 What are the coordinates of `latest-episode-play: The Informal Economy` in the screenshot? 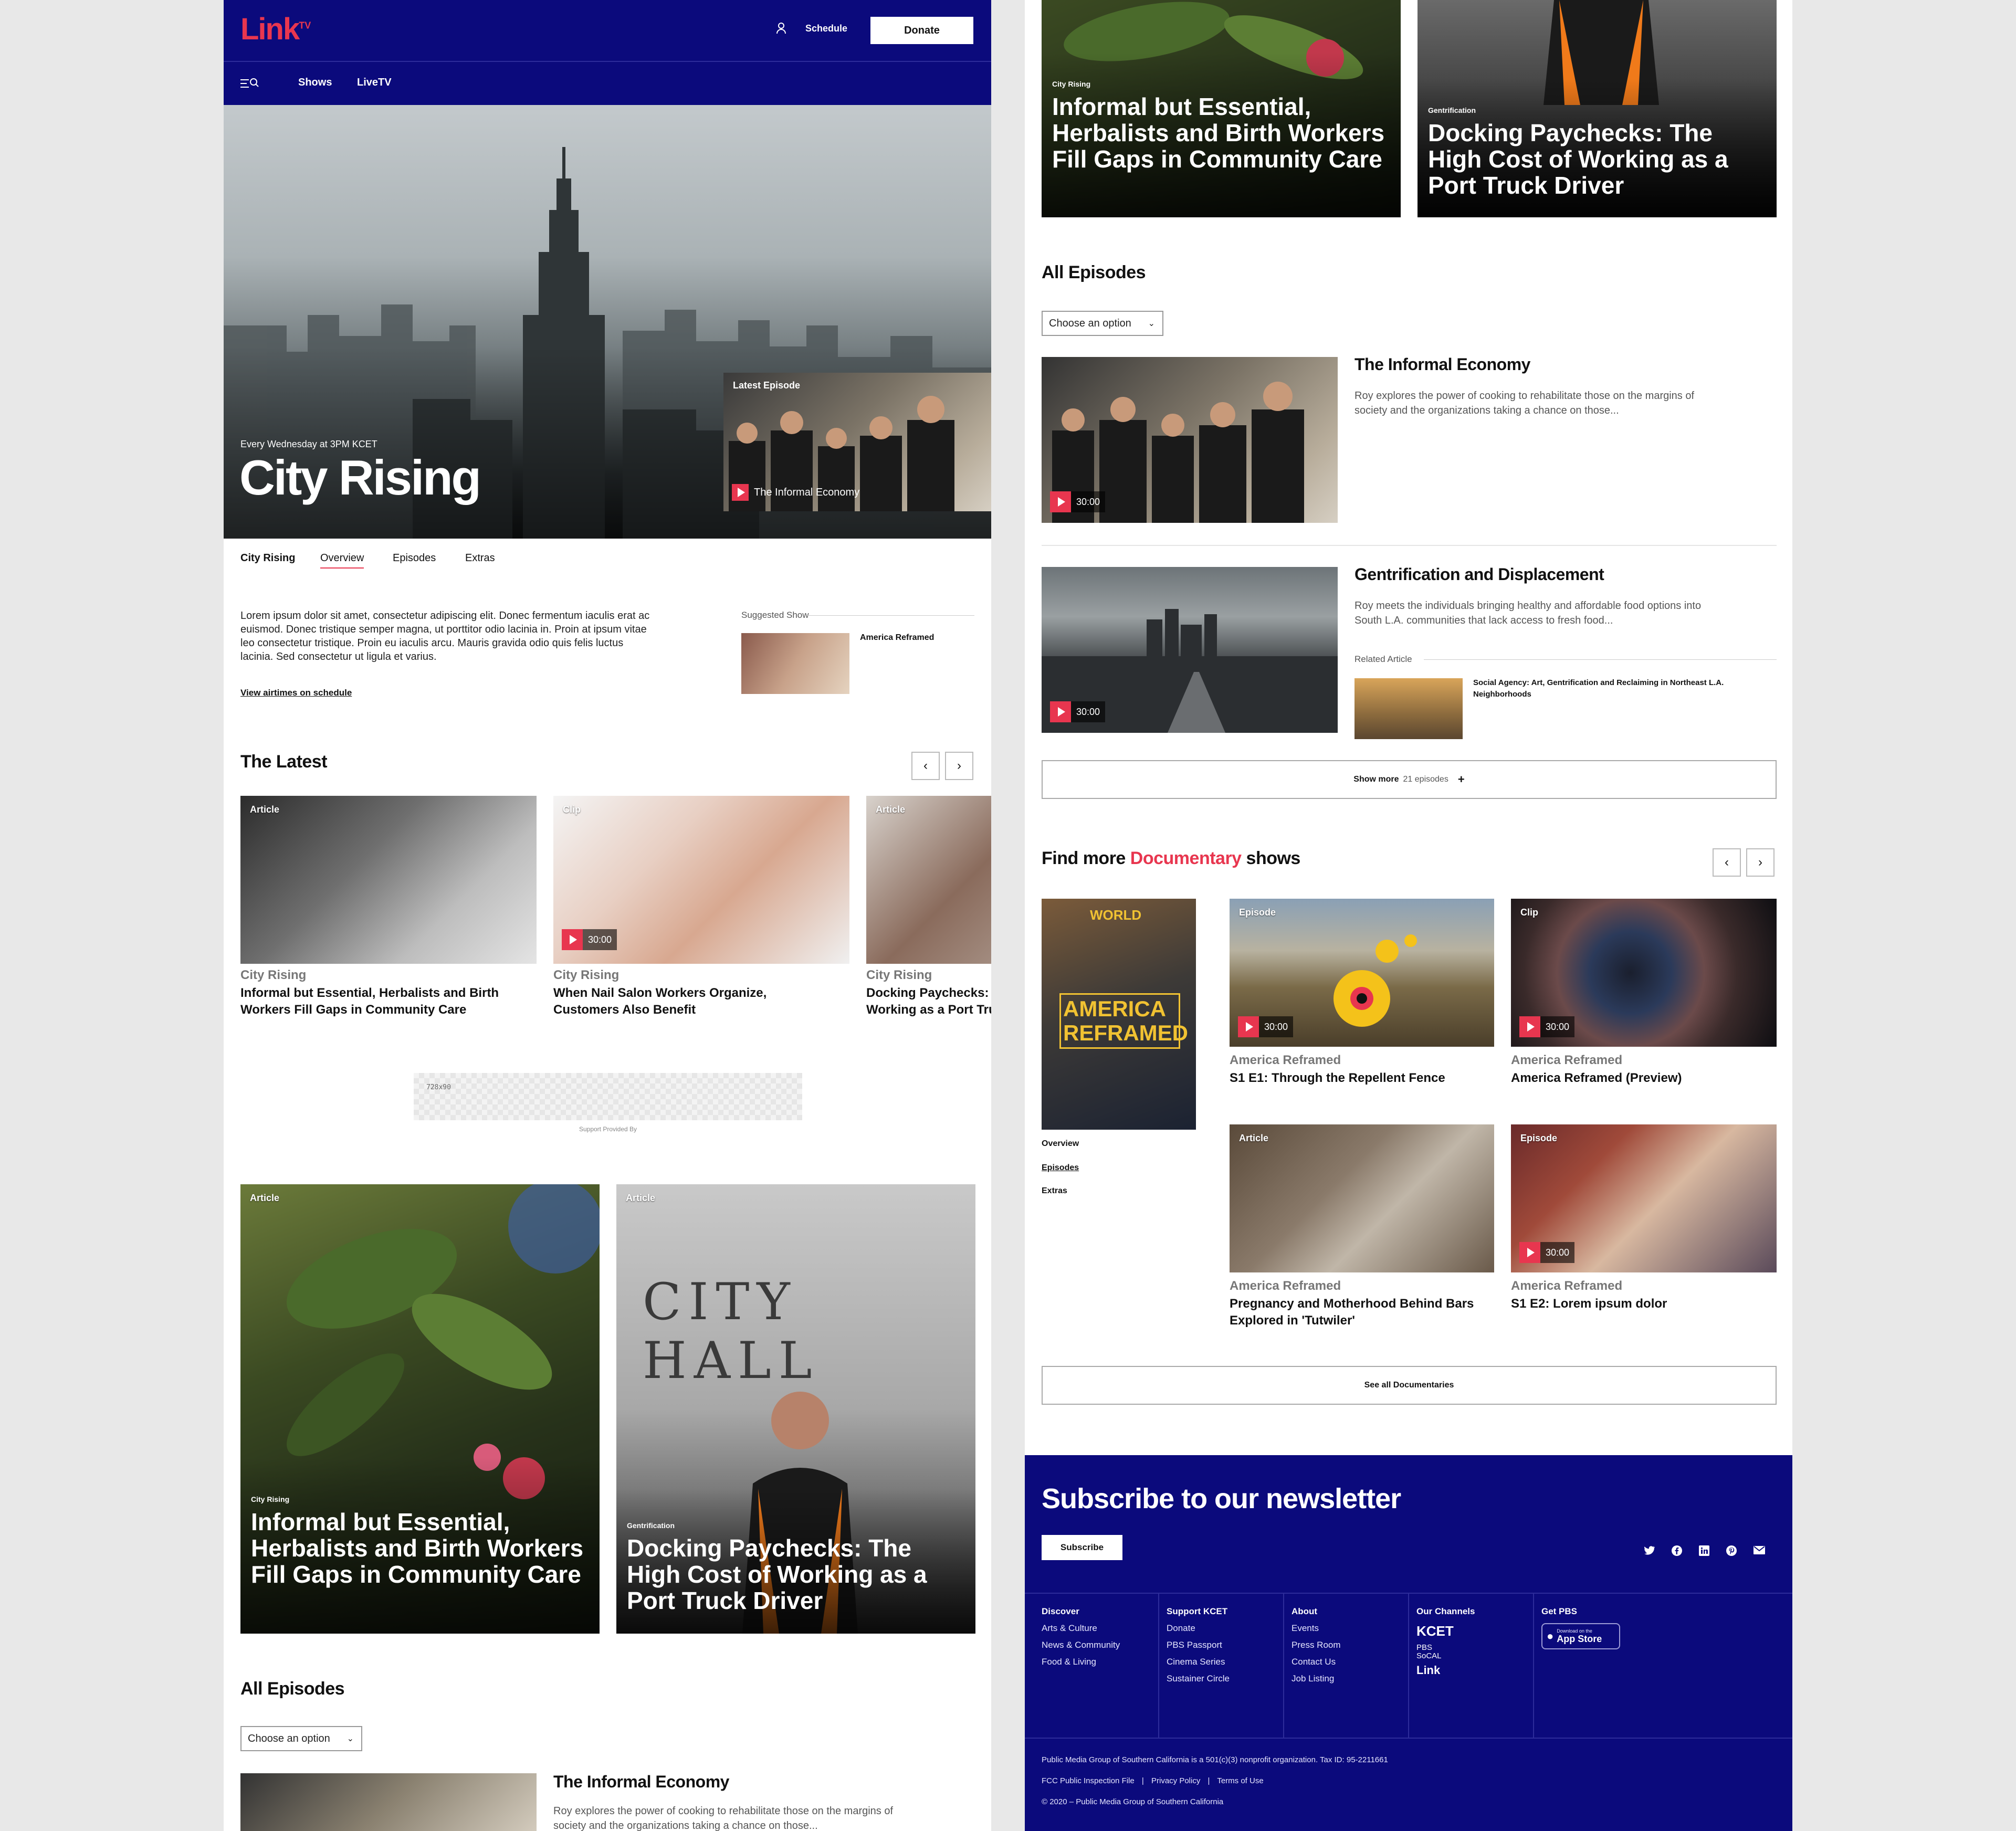 It's located at (795, 492).